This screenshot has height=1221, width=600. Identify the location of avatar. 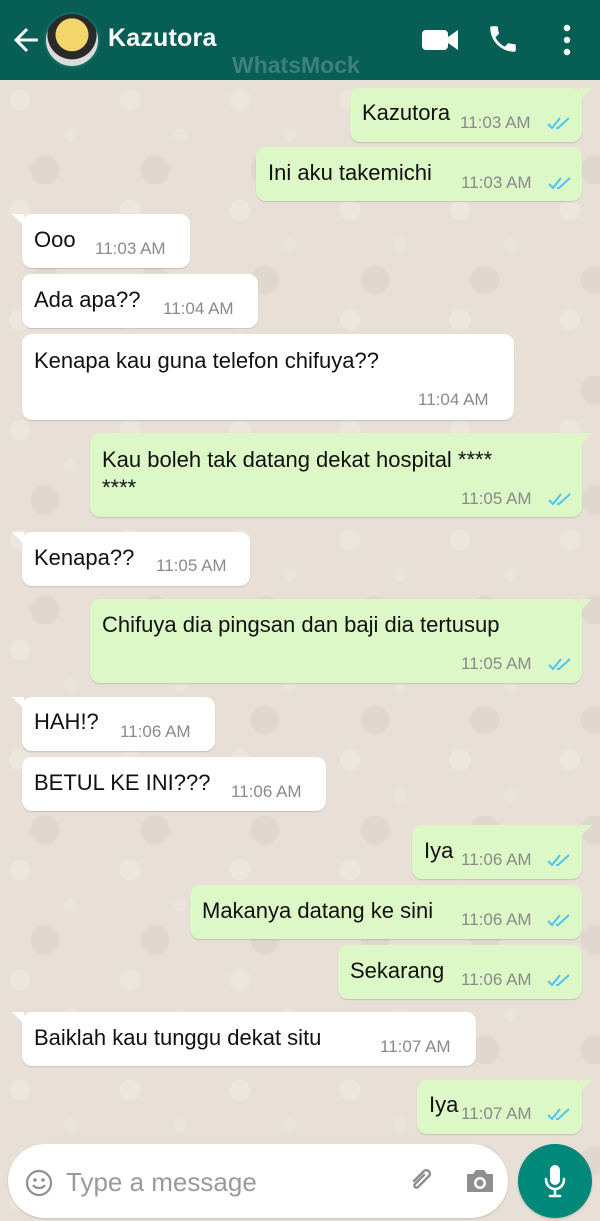
(72, 40).